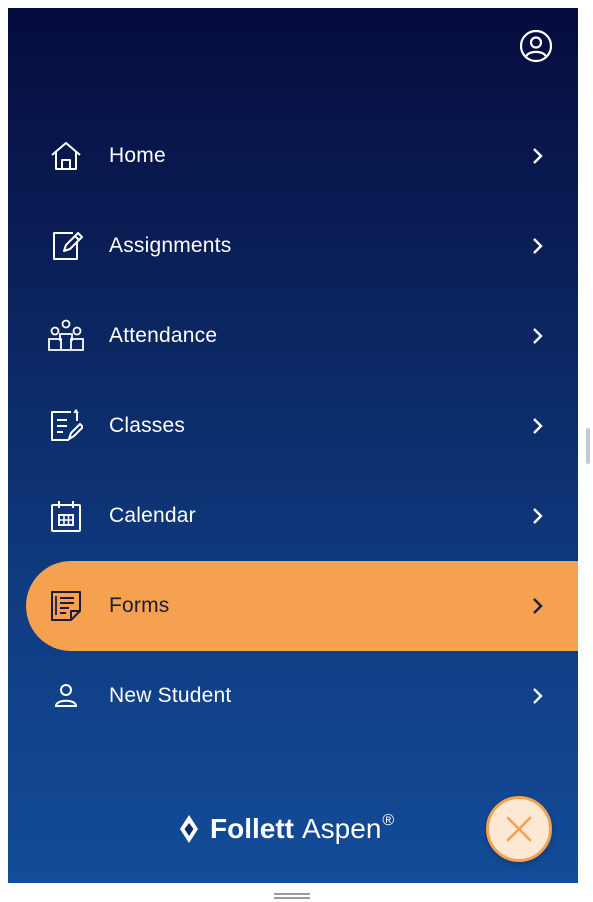 This screenshot has height=902, width=593. I want to click on close-menu-button, so click(519, 829).